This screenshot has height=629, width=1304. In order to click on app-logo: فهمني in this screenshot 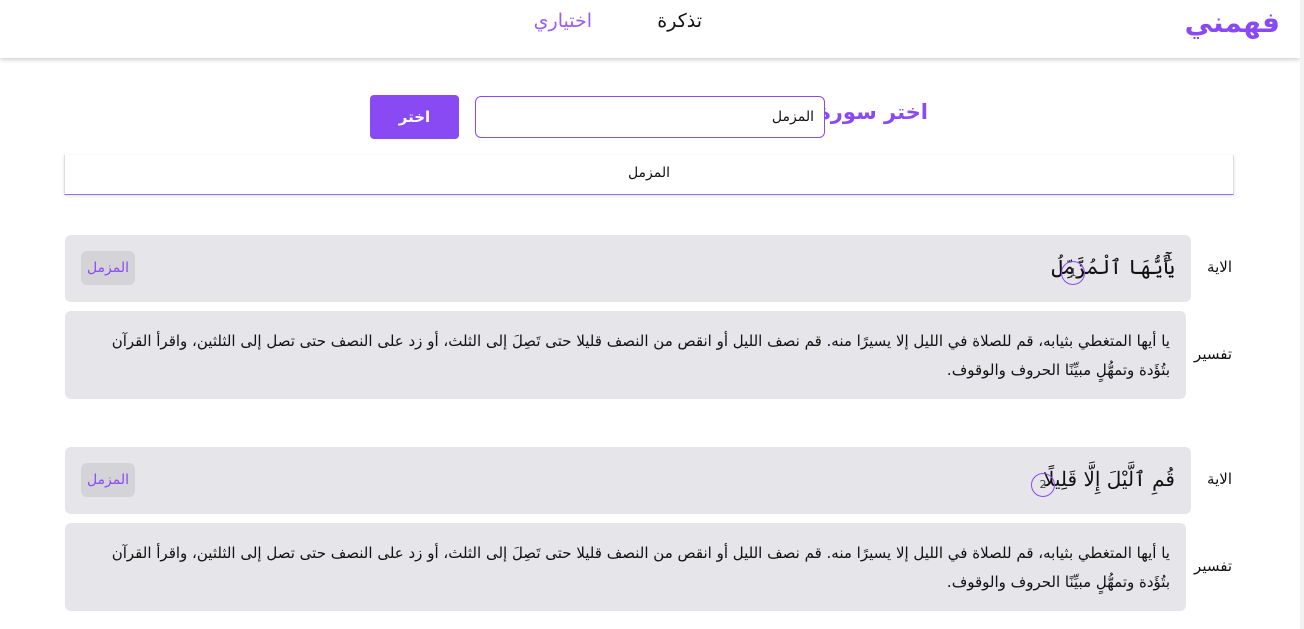, I will do `click(1232, 22)`.